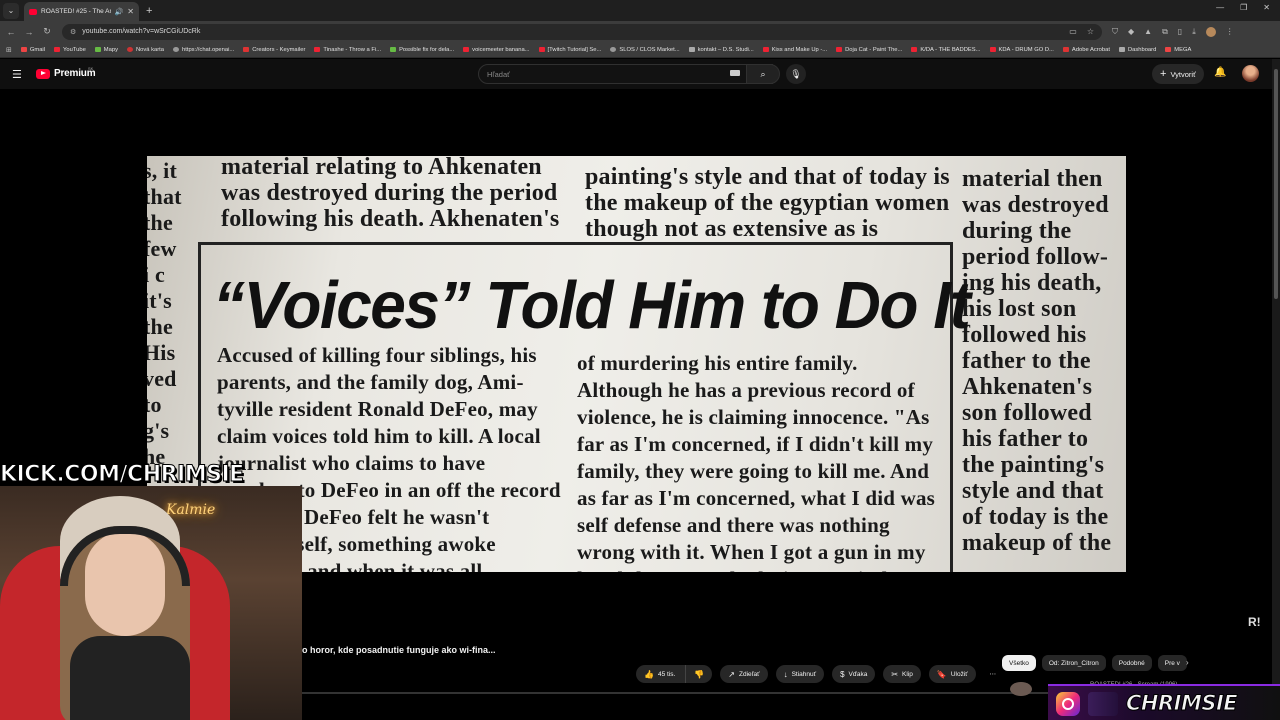 The image size is (1280, 720). I want to click on dislike-button: 👎, so click(699, 674).